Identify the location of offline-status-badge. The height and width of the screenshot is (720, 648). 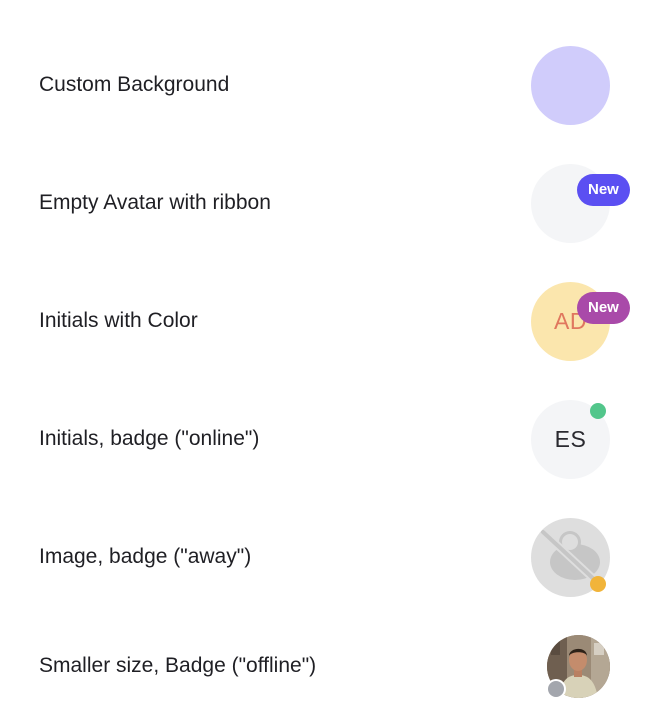
(556, 689).